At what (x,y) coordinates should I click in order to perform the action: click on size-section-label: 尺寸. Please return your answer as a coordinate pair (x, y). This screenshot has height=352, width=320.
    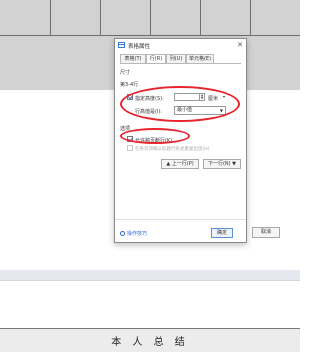
    Looking at the image, I should click on (125, 73).